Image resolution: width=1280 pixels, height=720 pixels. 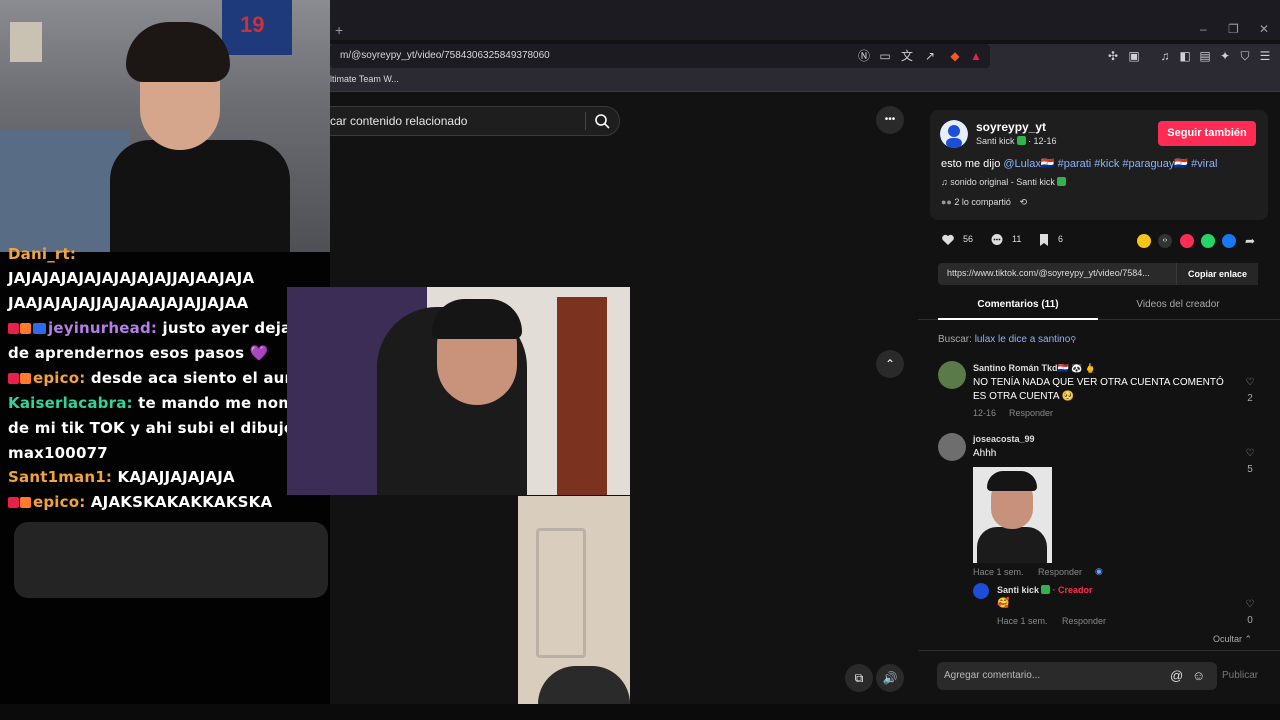 What do you see at coordinates (1165, 241) in the screenshot?
I see `embed-icon: ‹›` at bounding box center [1165, 241].